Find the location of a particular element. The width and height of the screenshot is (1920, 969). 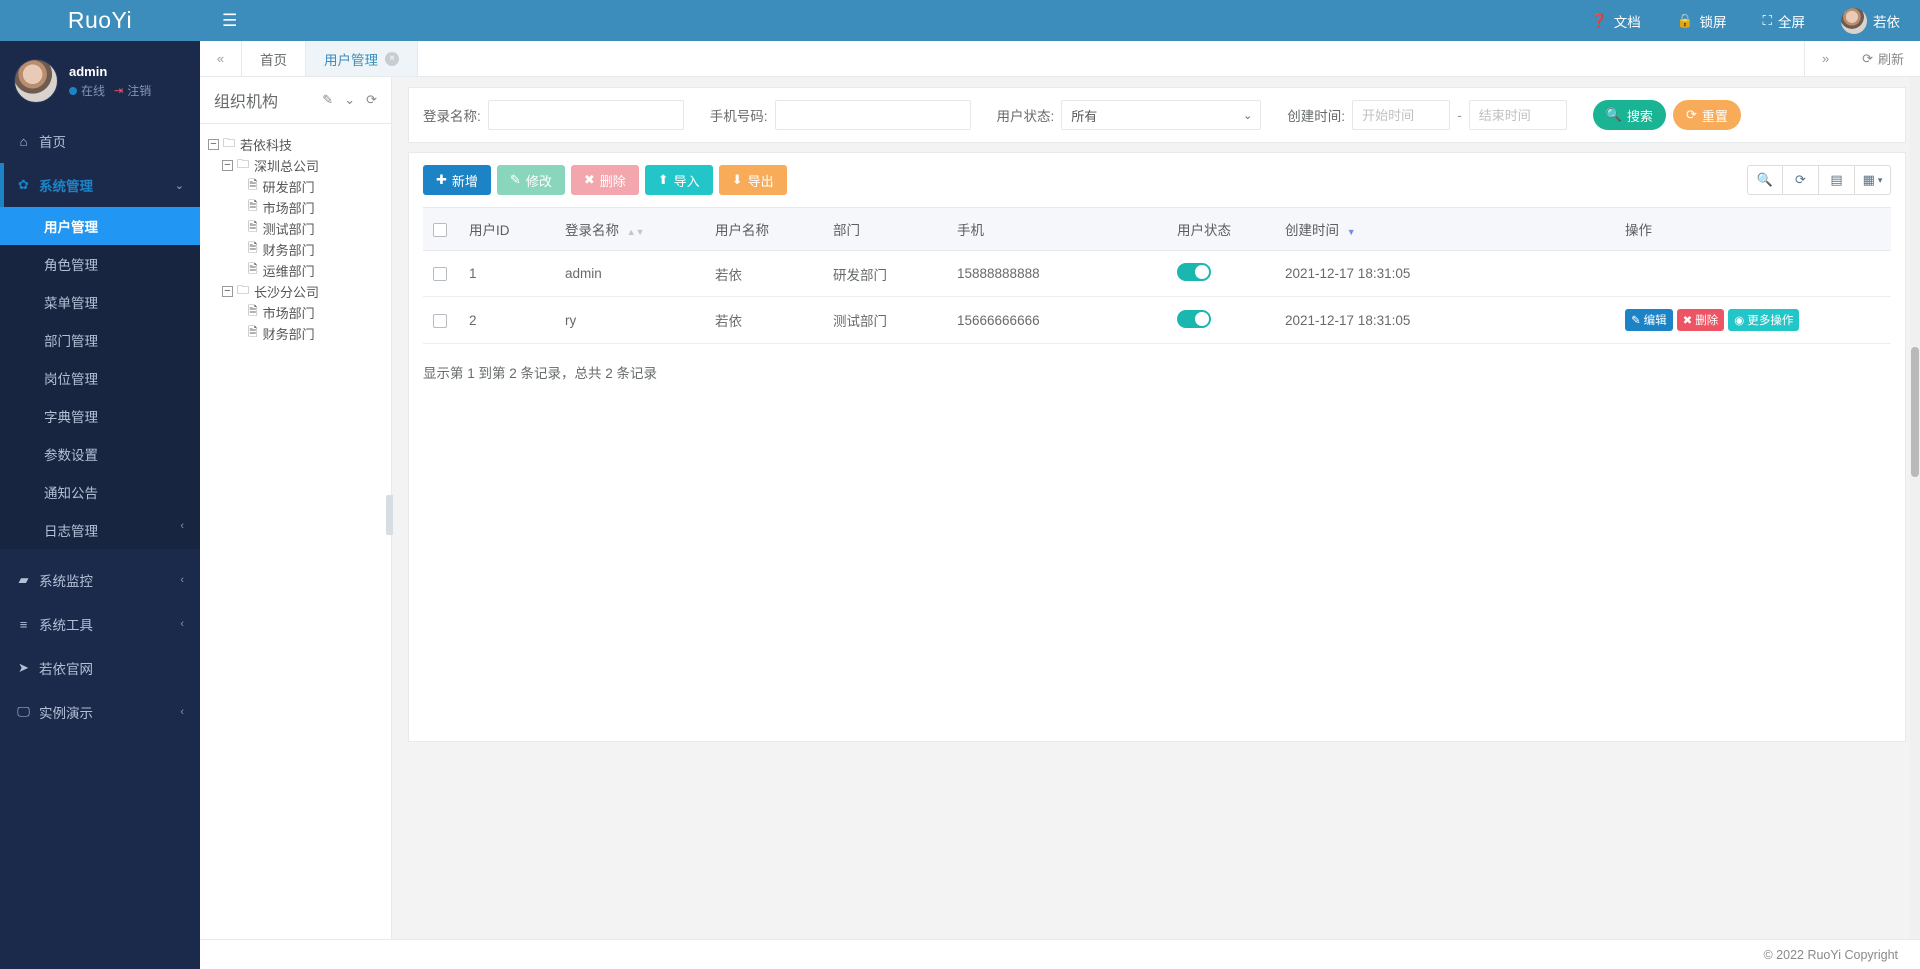

column-label: 创建时间 is located at coordinates (1312, 230).